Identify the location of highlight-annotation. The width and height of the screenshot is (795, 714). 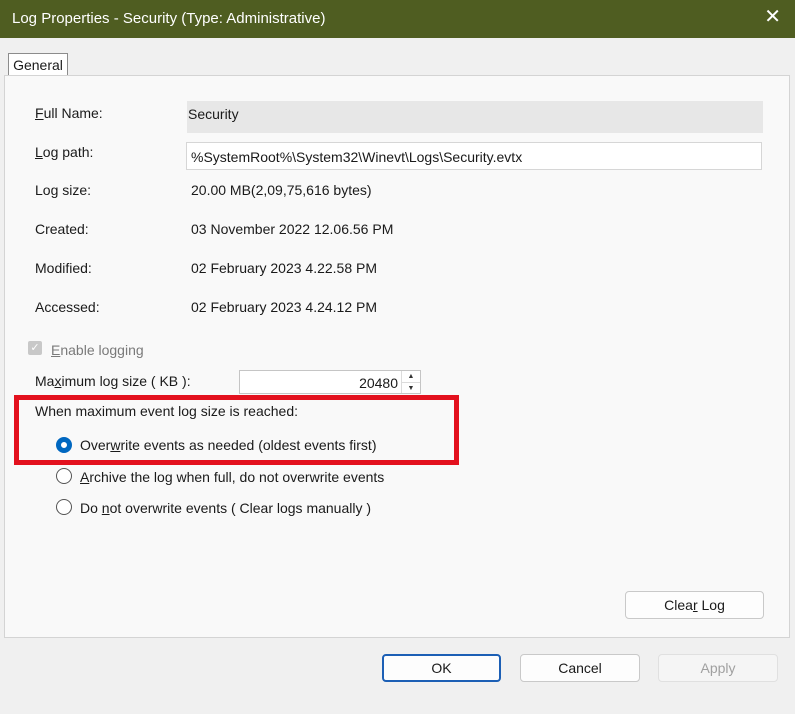
(236, 430).